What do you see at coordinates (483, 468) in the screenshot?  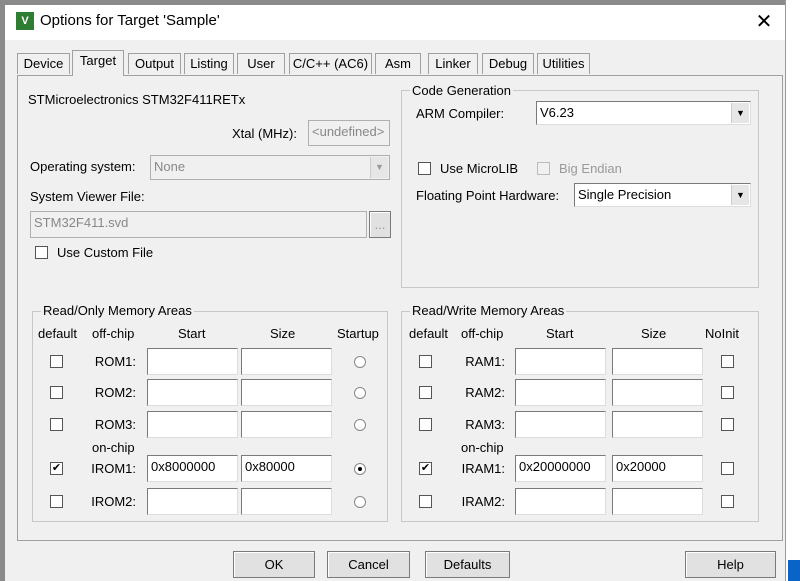 I see `memory-area-name: IRAM1:` at bounding box center [483, 468].